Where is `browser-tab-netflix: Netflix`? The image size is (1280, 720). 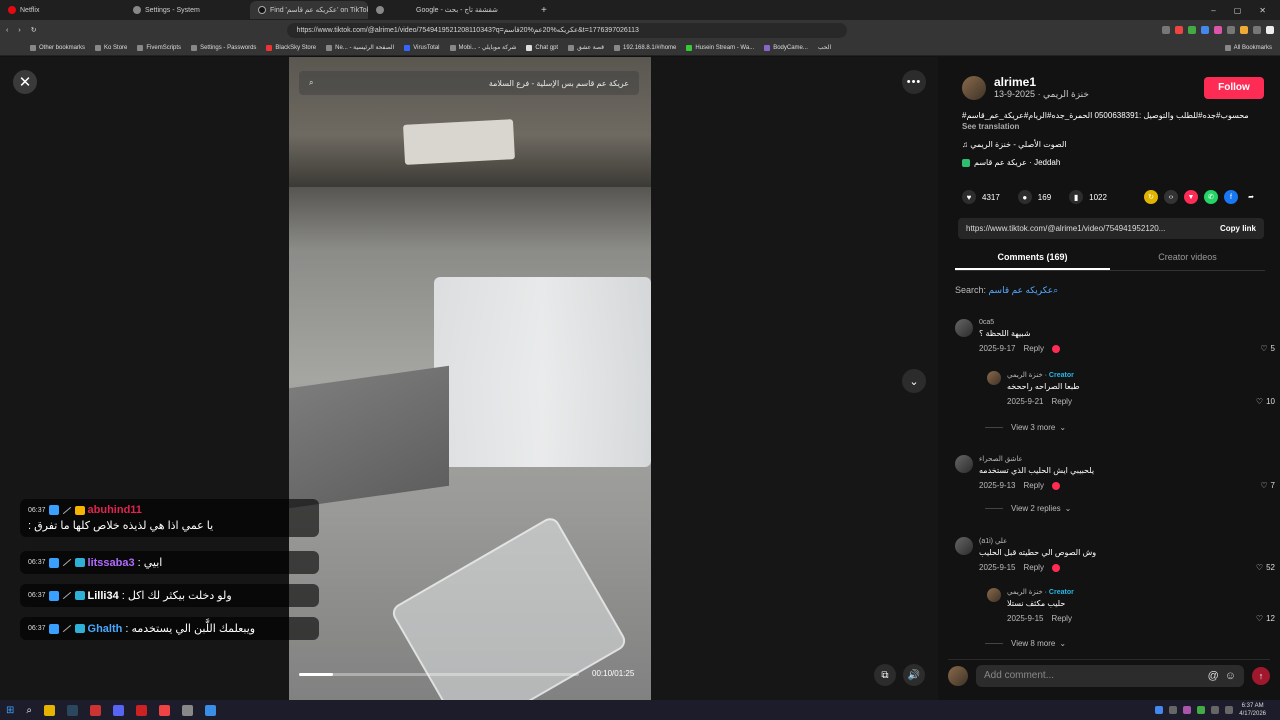
browser-tab-netflix: Netflix is located at coordinates (62, 10).